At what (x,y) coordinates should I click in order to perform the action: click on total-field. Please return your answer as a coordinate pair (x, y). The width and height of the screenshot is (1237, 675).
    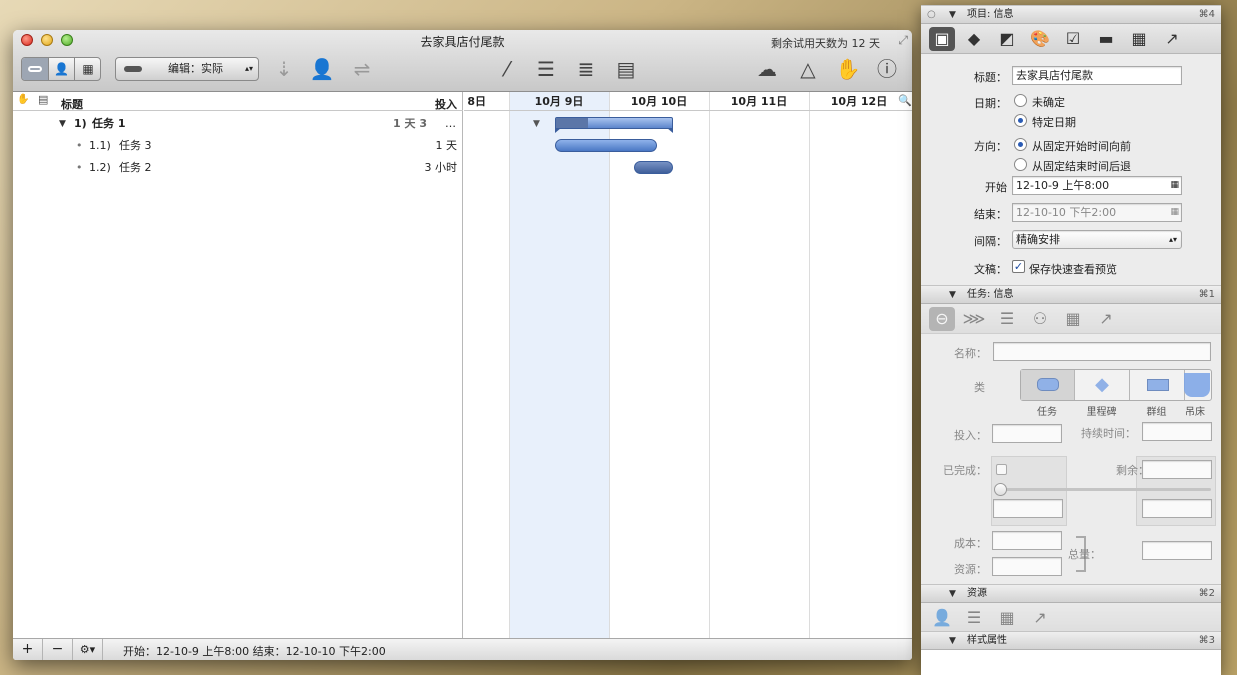
    Looking at the image, I should click on (1177, 550).